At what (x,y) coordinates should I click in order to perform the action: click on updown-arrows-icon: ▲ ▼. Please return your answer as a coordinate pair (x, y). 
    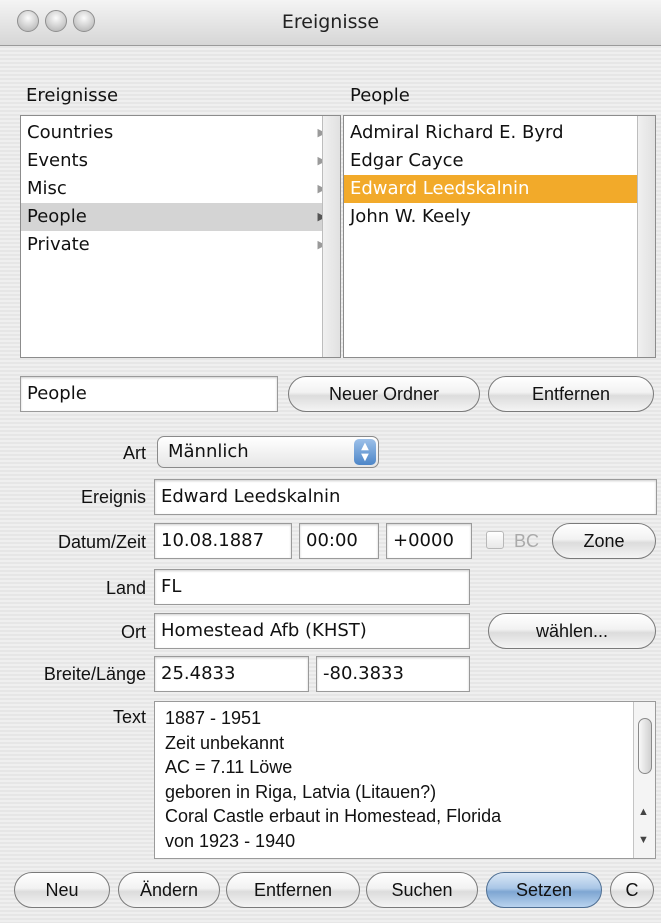
    Looking at the image, I should click on (365, 452).